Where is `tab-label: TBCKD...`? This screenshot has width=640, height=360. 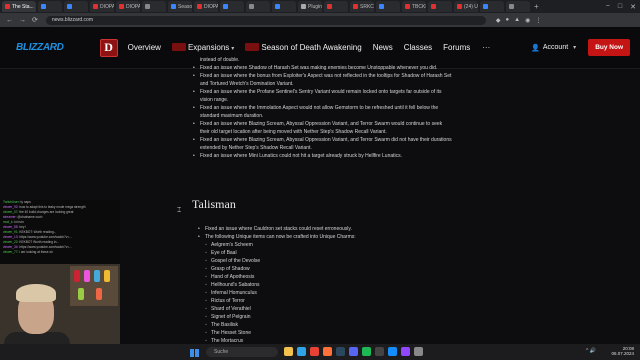
tab-label: TBCKD... is located at coordinates (419, 6).